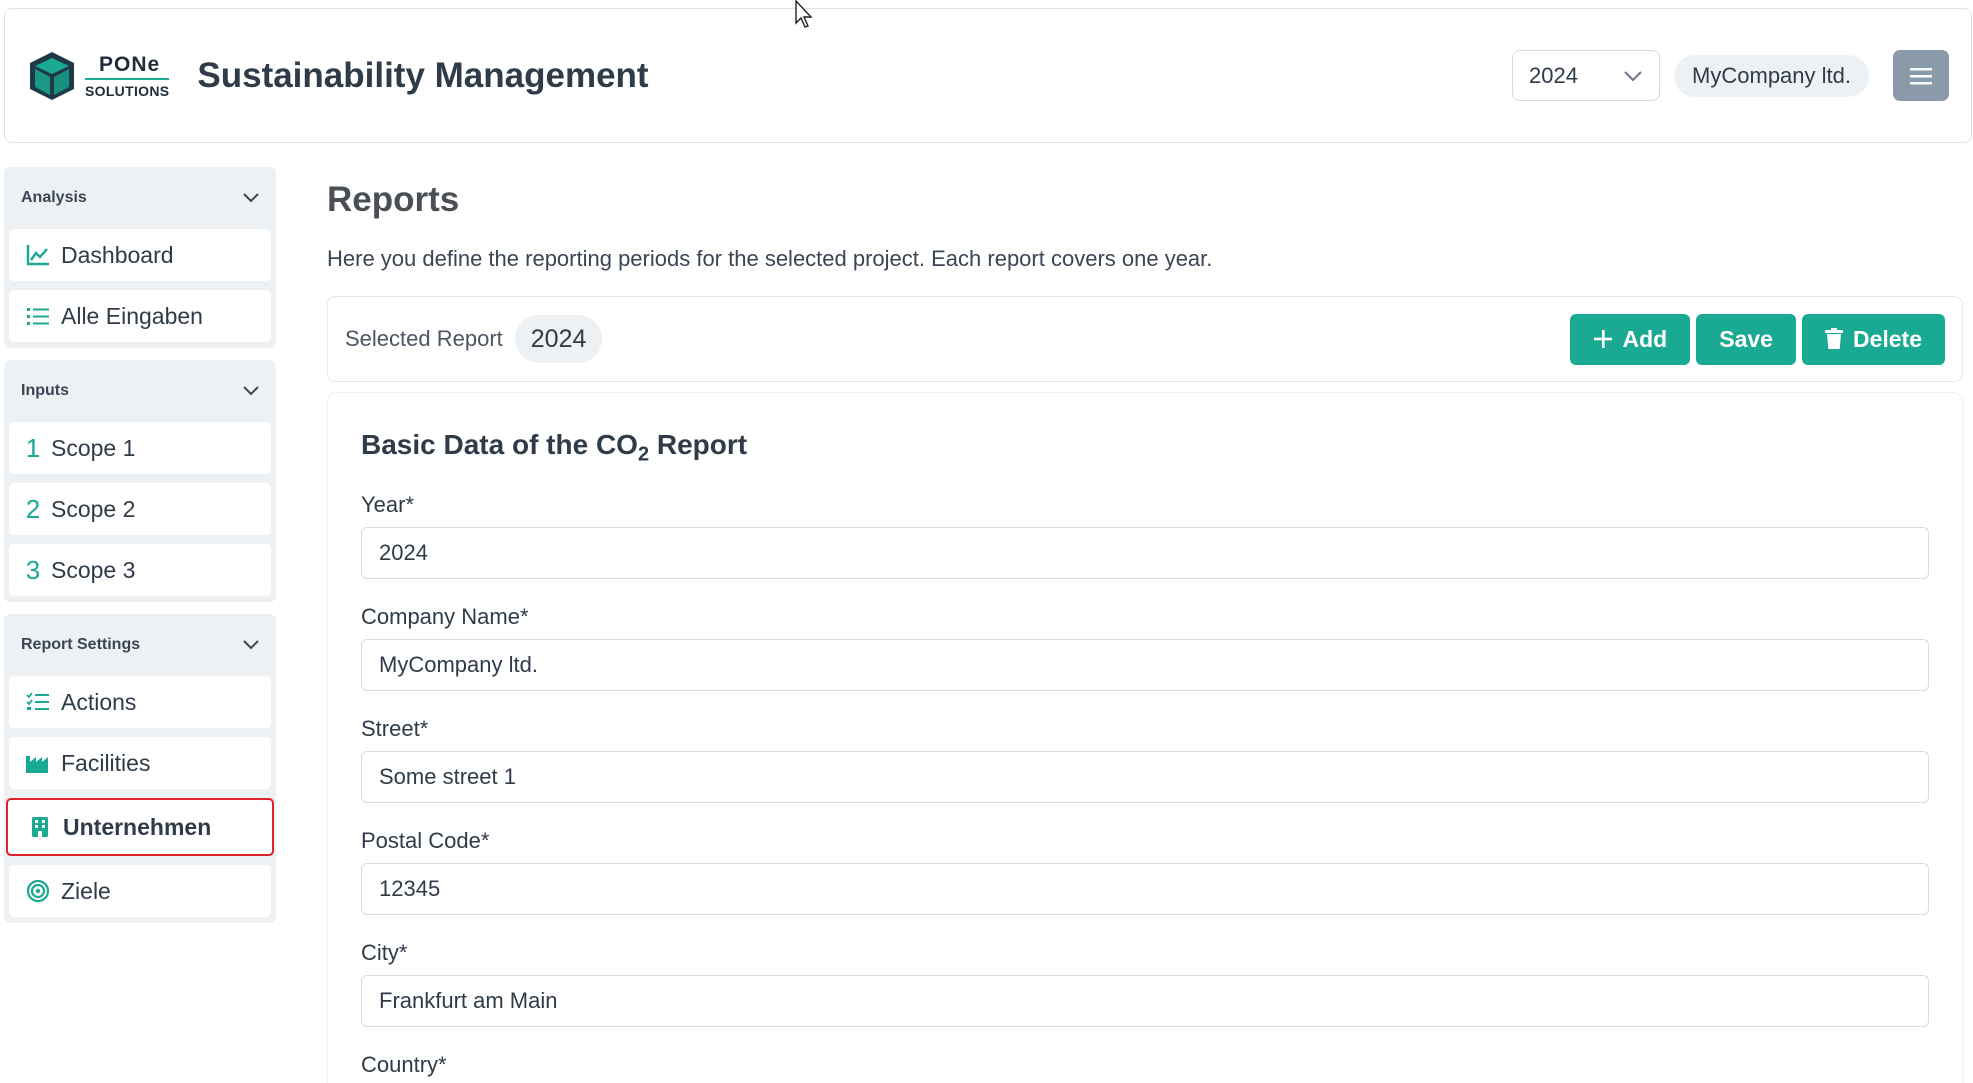 This screenshot has height=1083, width=1973. I want to click on sidebar-group-inputs: Inputs 1 Scope 1 2 Scope 2 3 Scope 3, so click(140, 481).